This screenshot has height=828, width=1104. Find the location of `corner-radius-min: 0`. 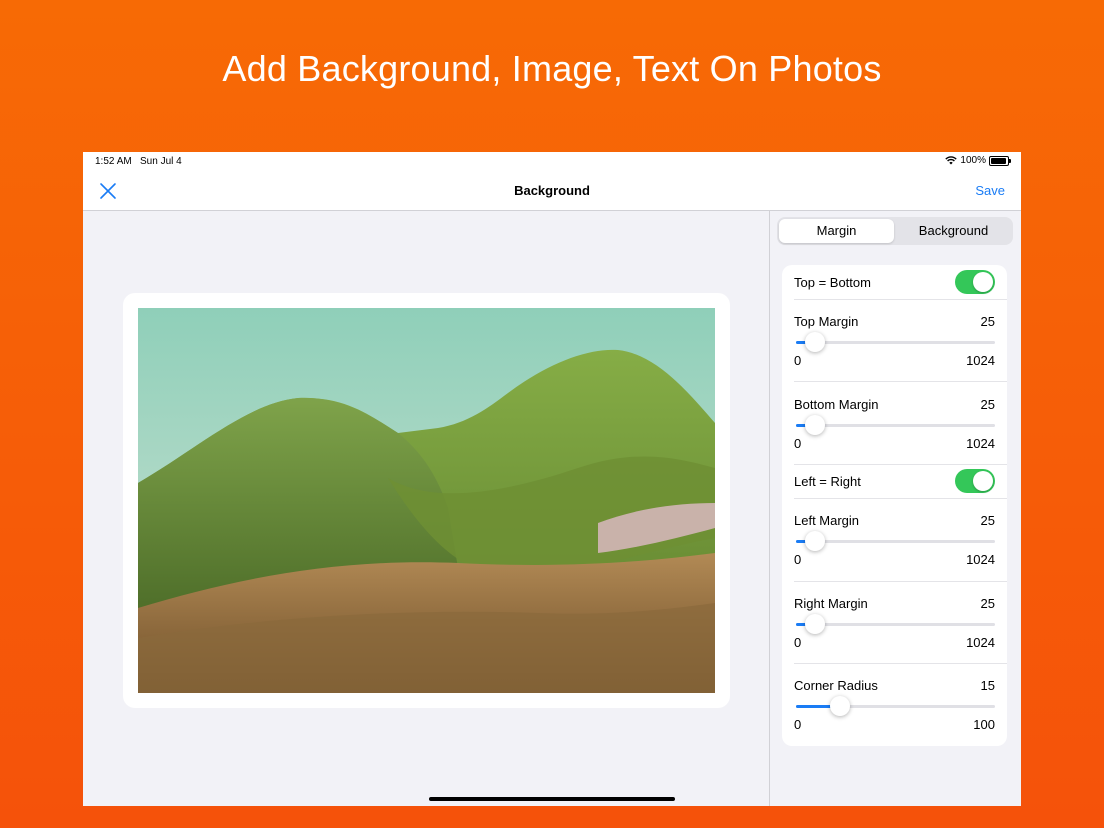

corner-radius-min: 0 is located at coordinates (798, 724).